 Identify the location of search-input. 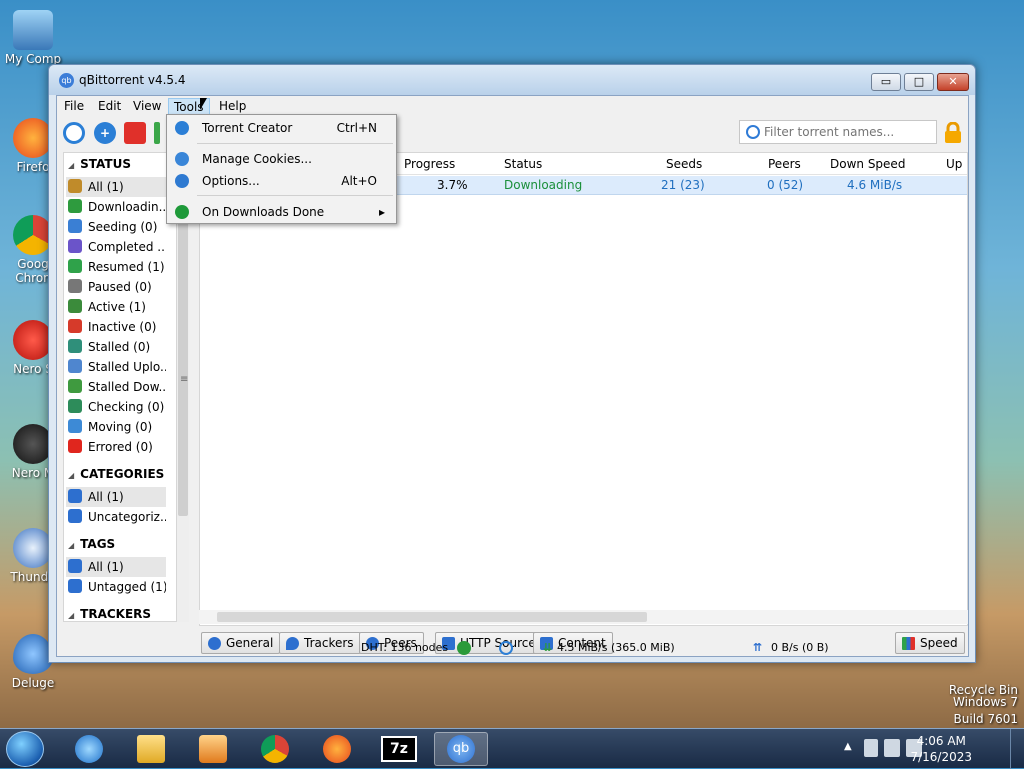
(848, 132).